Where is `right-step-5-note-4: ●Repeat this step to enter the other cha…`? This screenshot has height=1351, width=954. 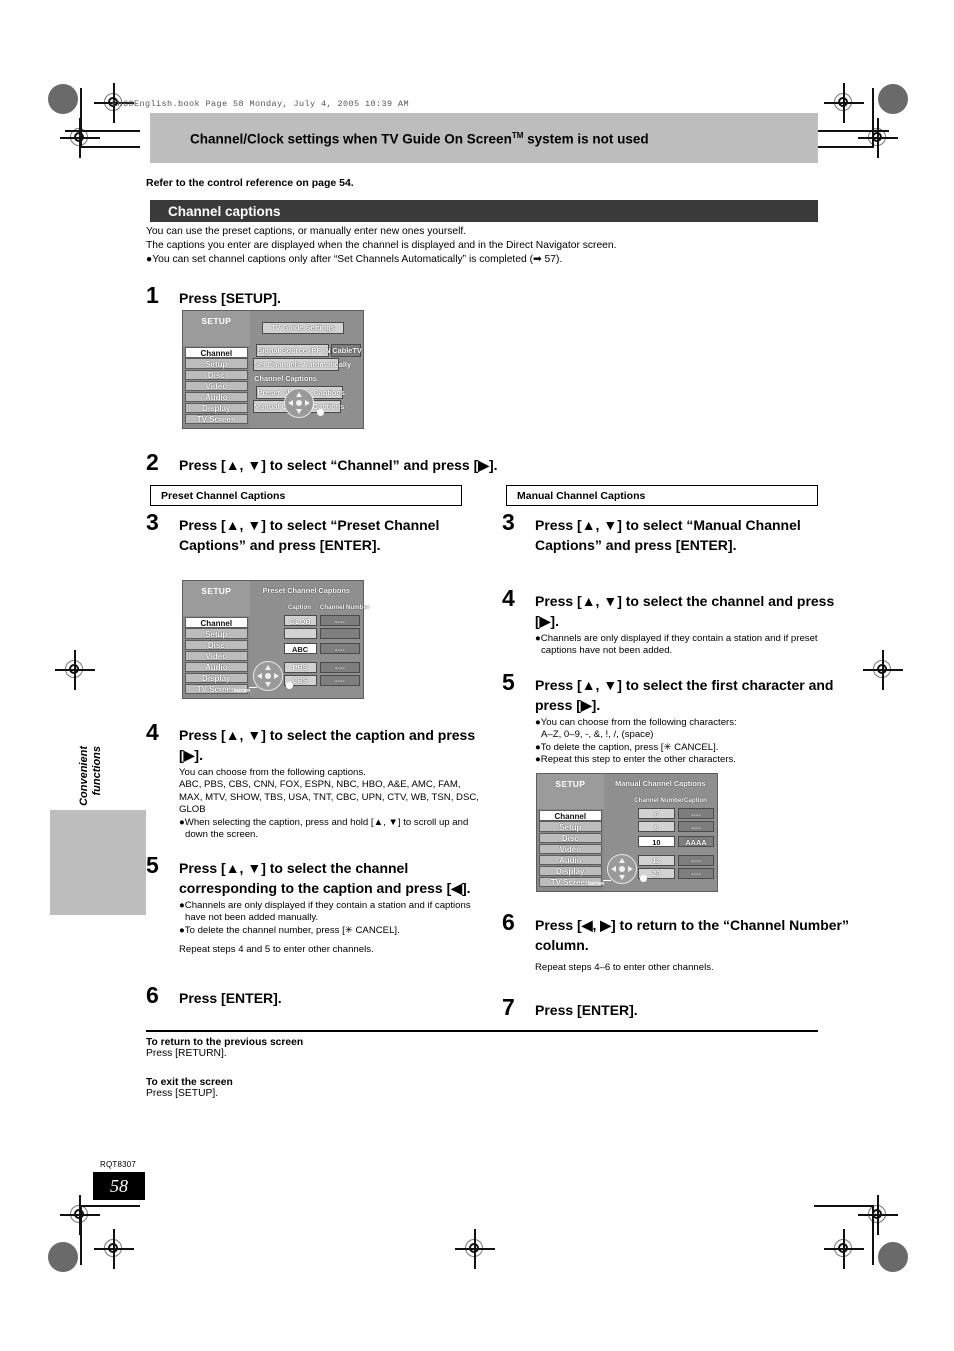
right-step-5-note-4: ●Repeat this step to enter the other cha… is located at coordinates (635, 760).